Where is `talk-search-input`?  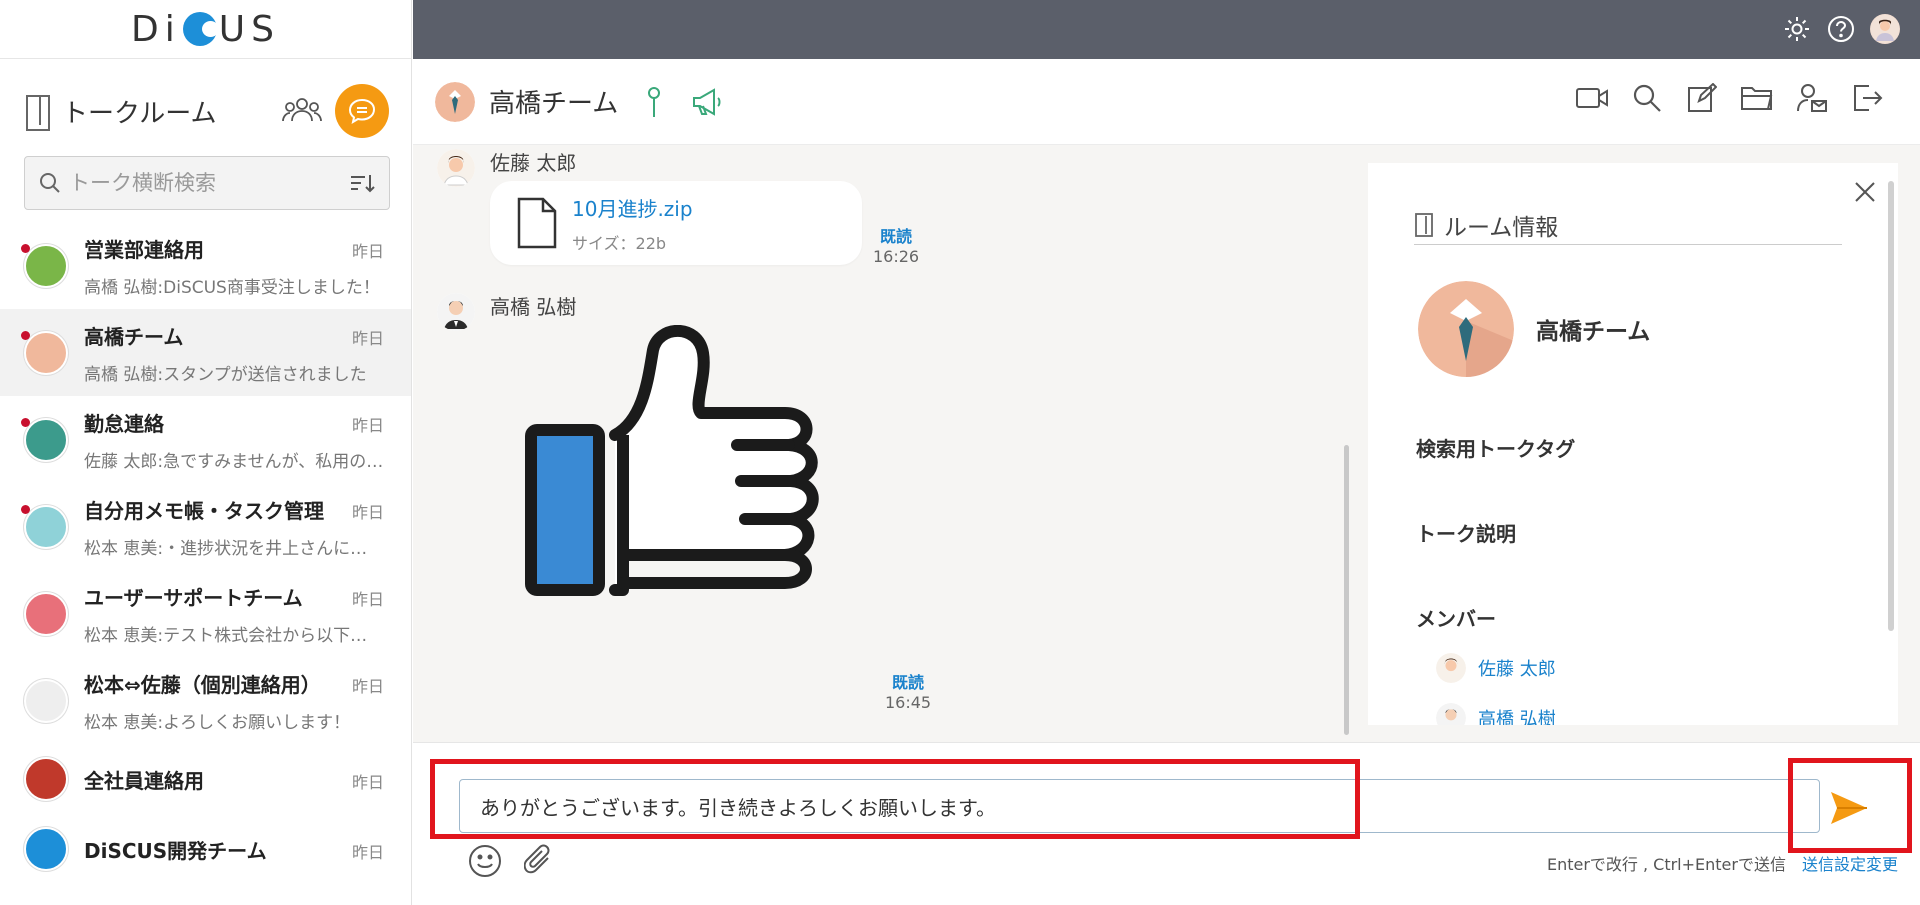
talk-search-input is located at coordinates (209, 183).